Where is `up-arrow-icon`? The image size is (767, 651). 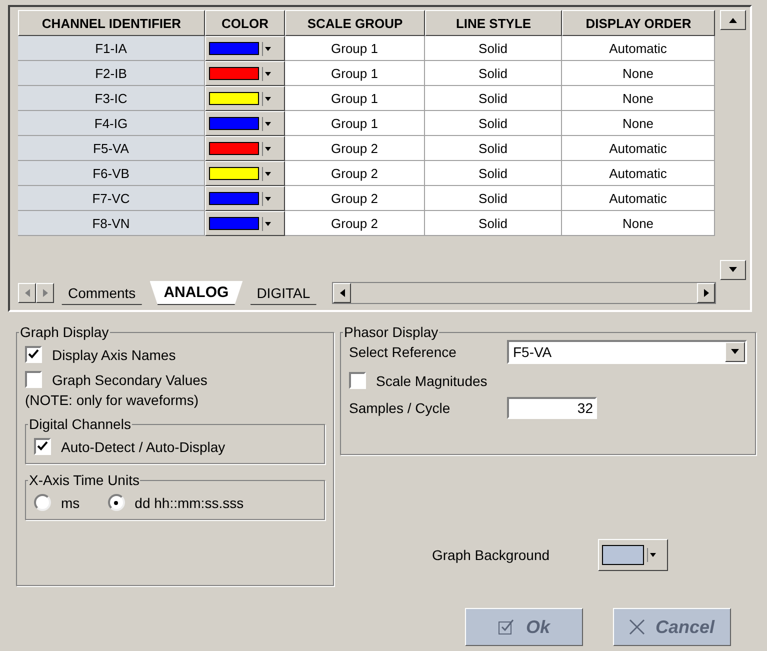
up-arrow-icon is located at coordinates (733, 20).